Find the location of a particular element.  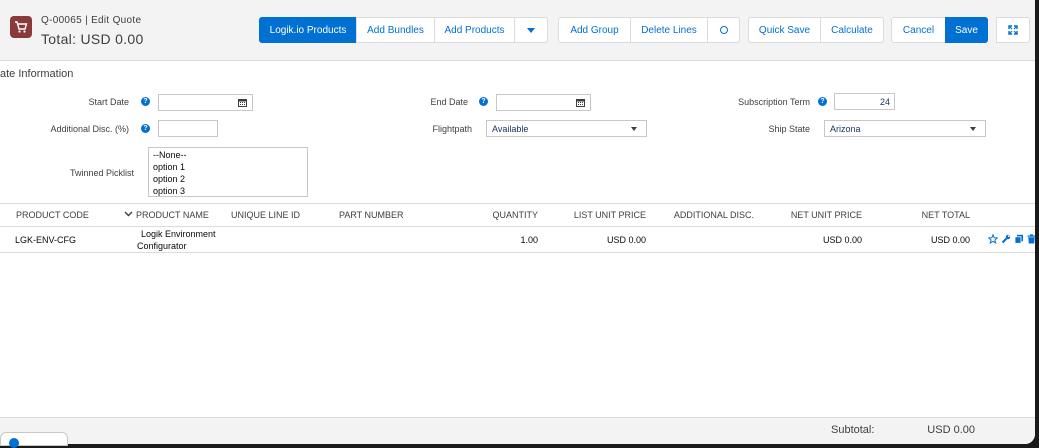

cancel-save-button-group: Cancel Save is located at coordinates (939, 30).